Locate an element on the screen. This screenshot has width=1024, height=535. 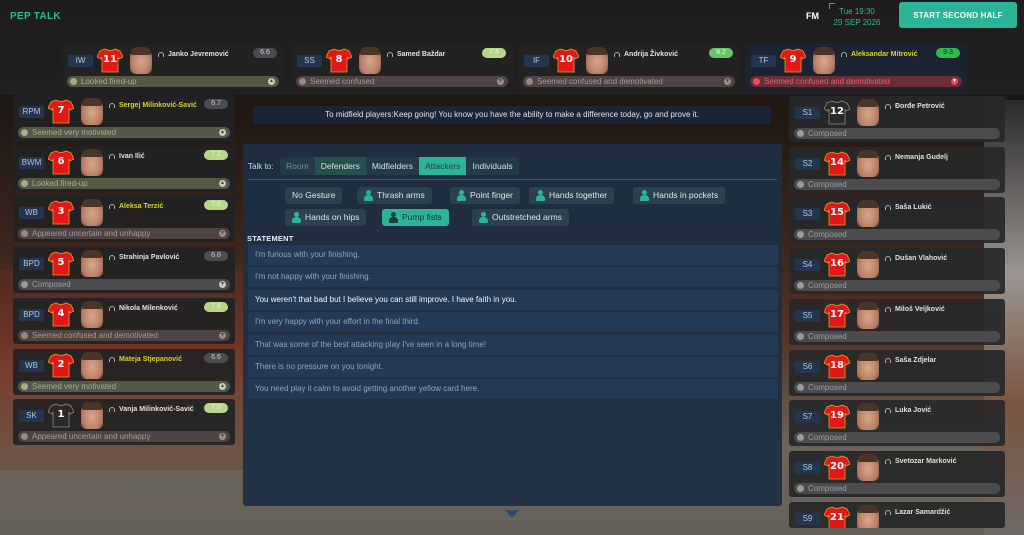
gesture-label: Hands in pockets is located at coordinates (686, 195).